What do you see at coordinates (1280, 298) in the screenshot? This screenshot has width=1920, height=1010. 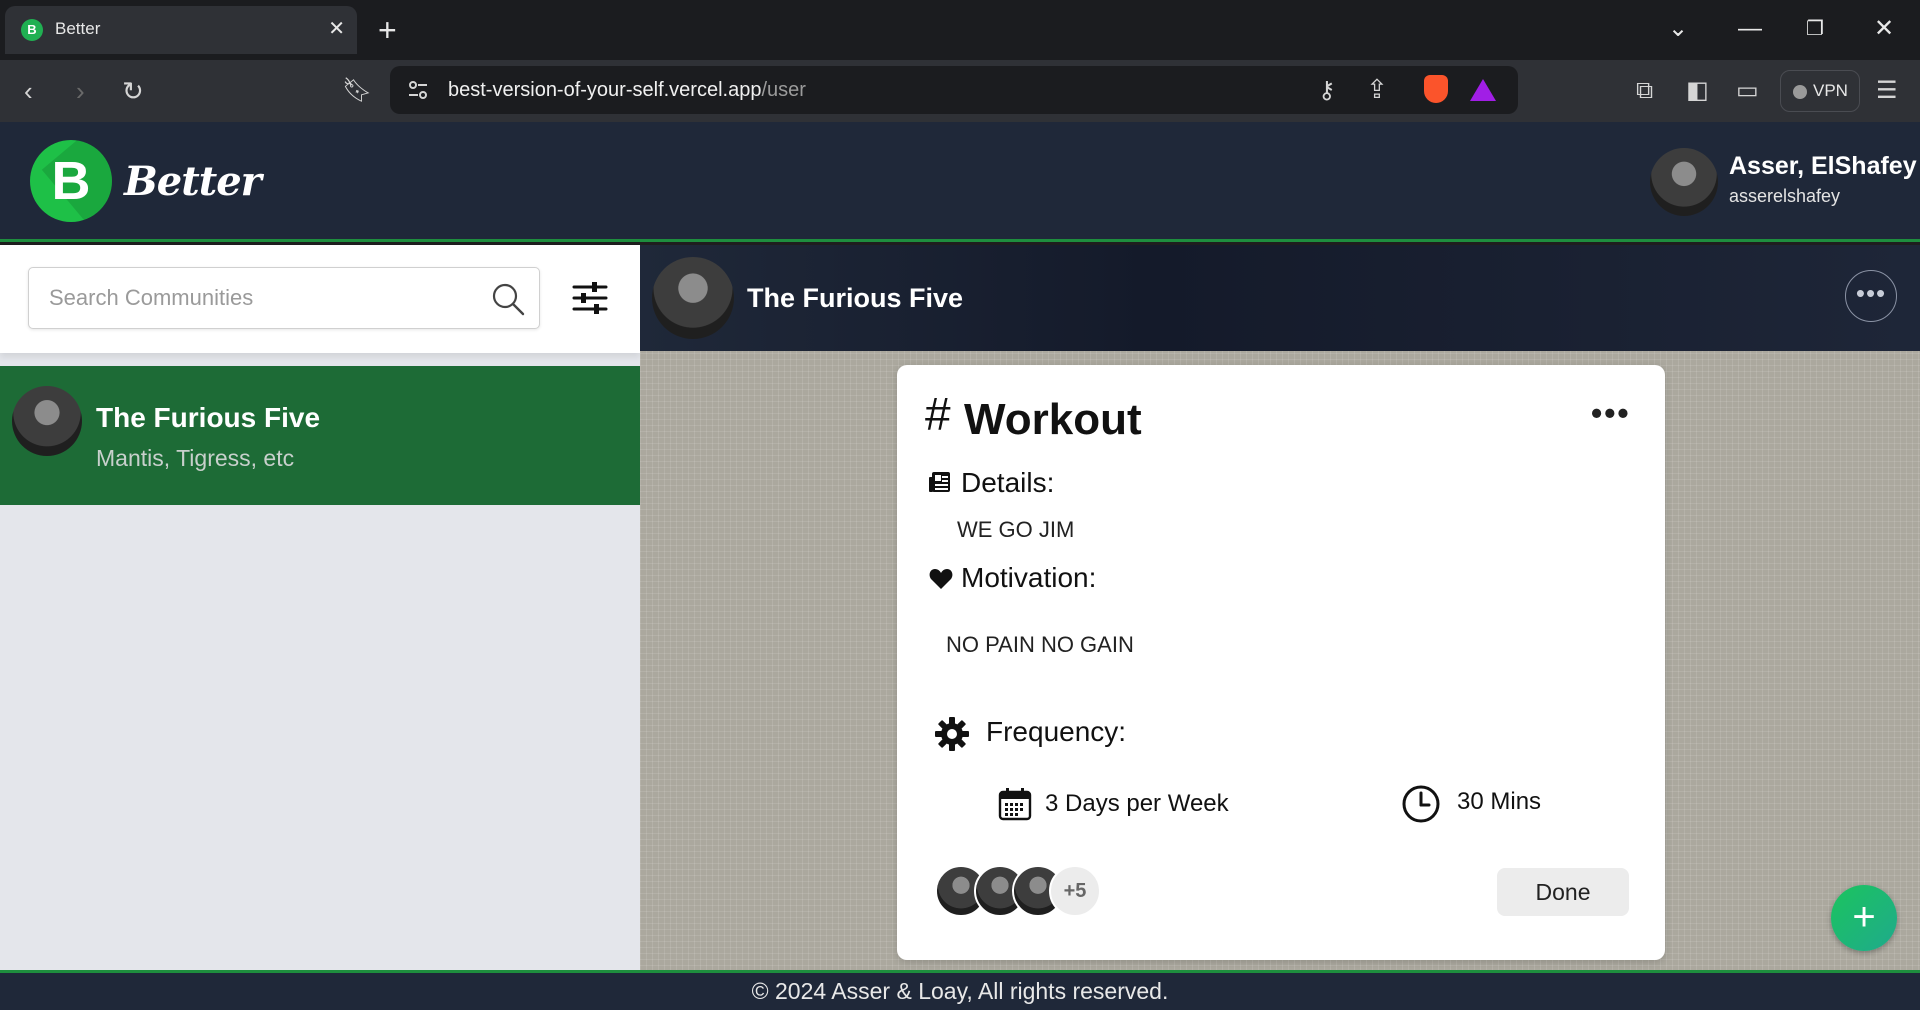 I see `community-header: The Furious Five •••` at bounding box center [1280, 298].